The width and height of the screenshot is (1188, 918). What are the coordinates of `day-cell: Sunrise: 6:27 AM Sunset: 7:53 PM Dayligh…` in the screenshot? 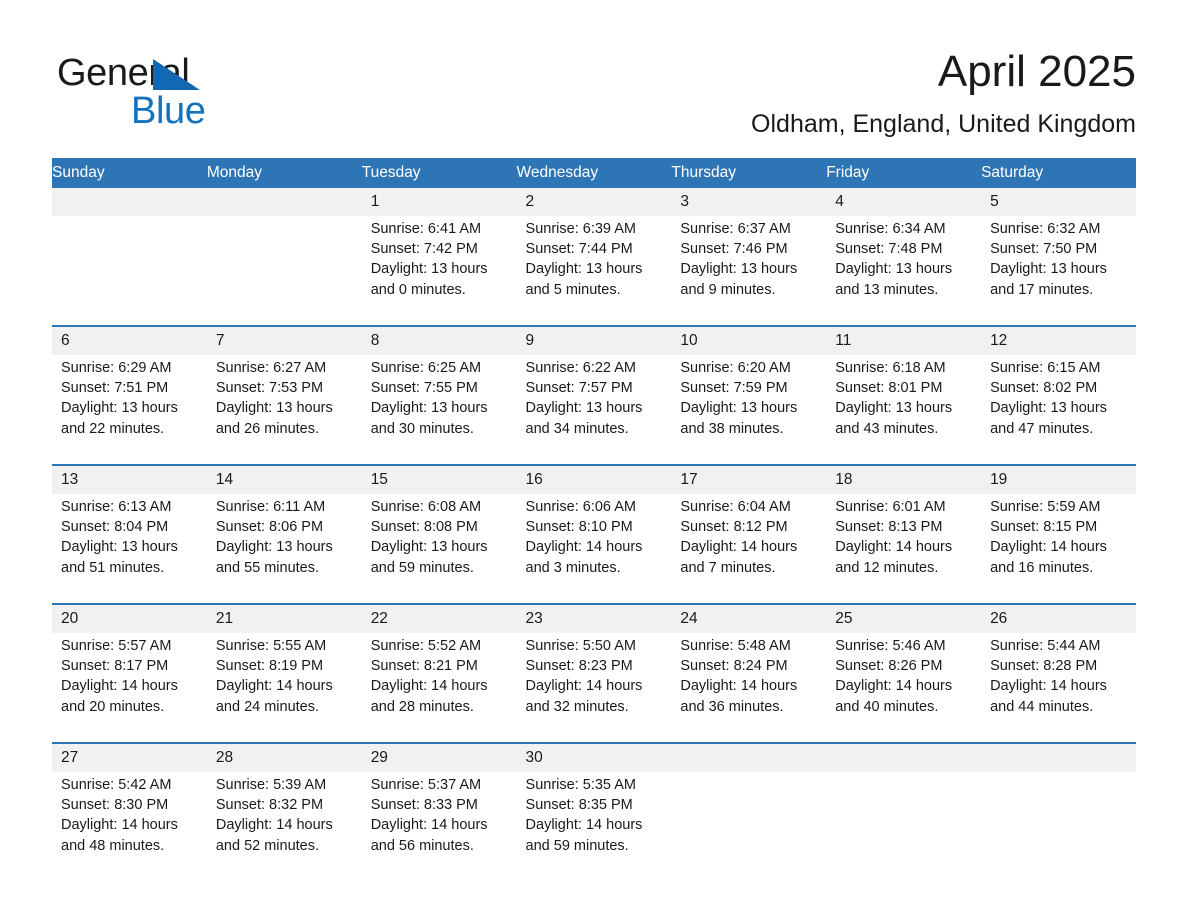 It's located at (284, 410).